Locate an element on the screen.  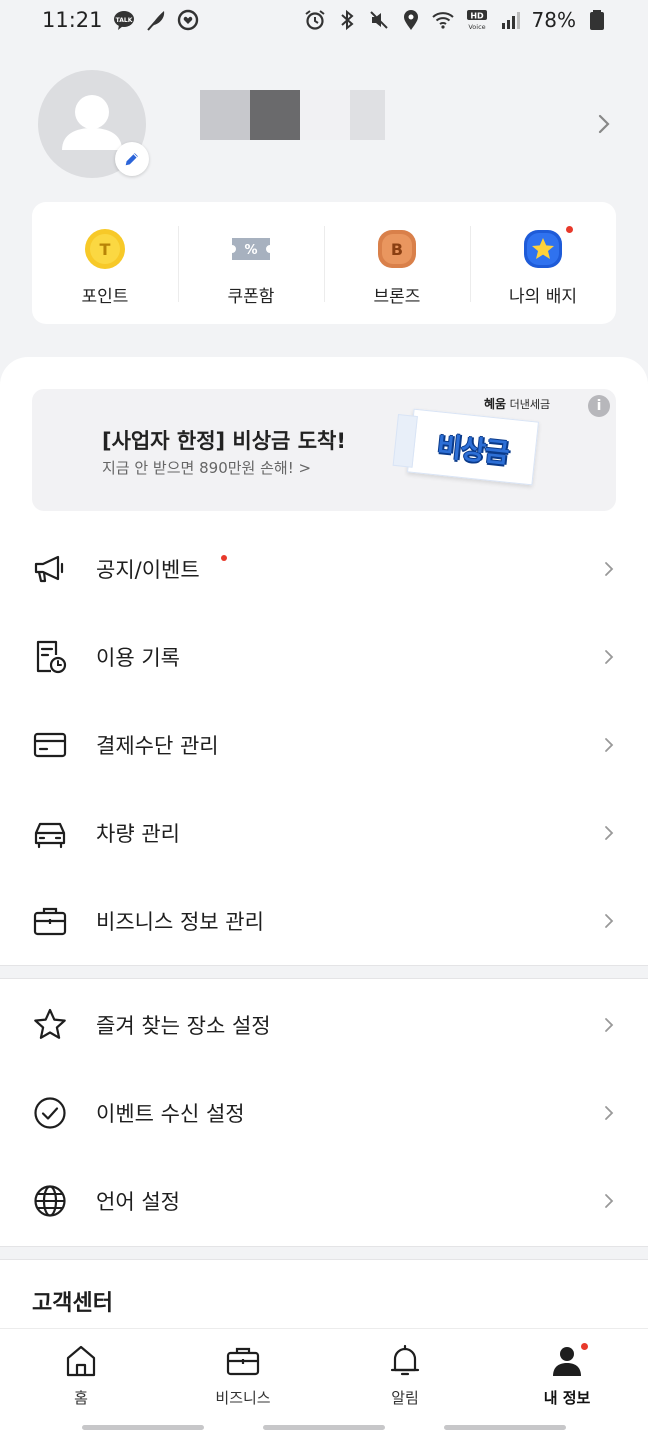
alarm-icon is located at coordinates (315, 20).